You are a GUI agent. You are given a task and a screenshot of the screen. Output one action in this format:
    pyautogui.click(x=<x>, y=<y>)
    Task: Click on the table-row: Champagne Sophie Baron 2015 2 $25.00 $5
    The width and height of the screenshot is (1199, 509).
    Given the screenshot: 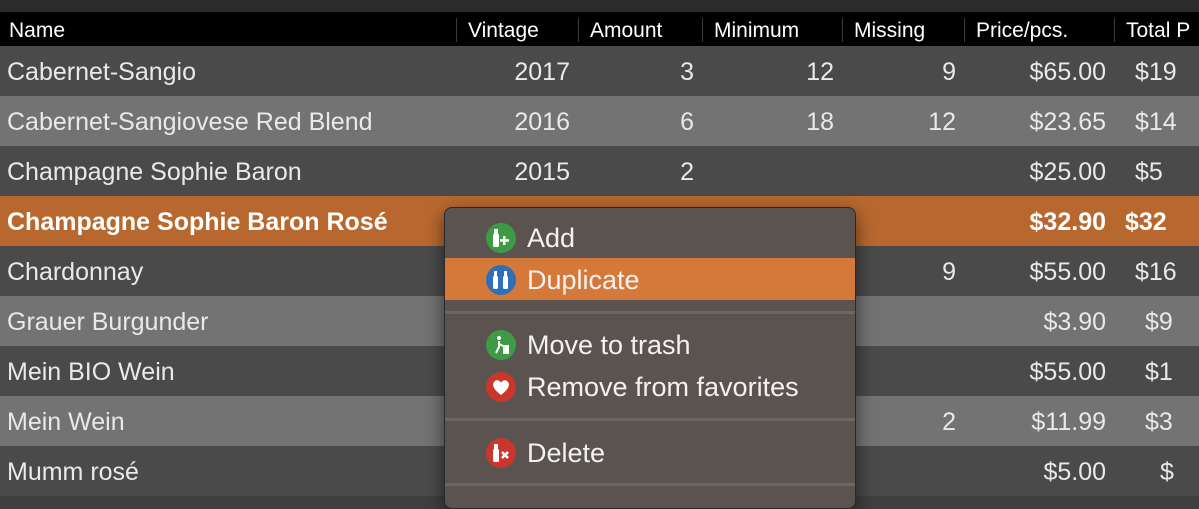 What is the action you would take?
    pyautogui.click(x=599, y=171)
    